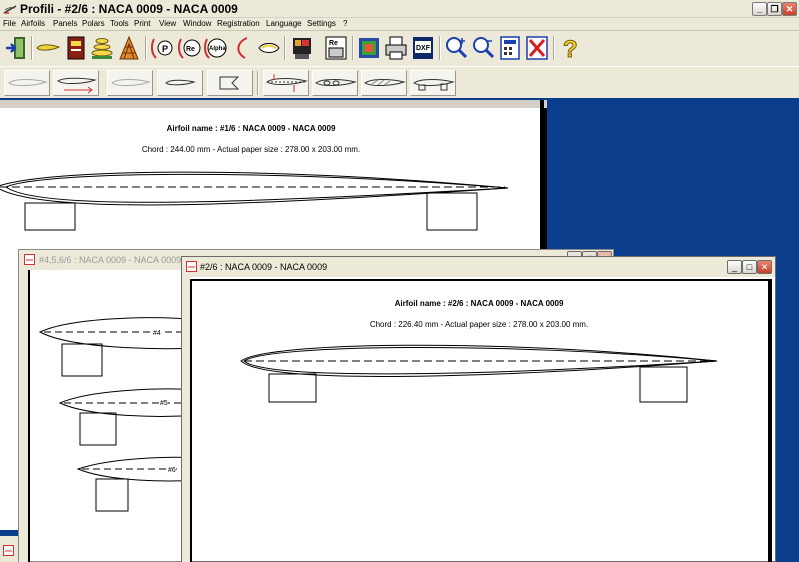 This screenshot has height=562, width=799. I want to click on airfoil-label-6: #6, so click(172, 470).